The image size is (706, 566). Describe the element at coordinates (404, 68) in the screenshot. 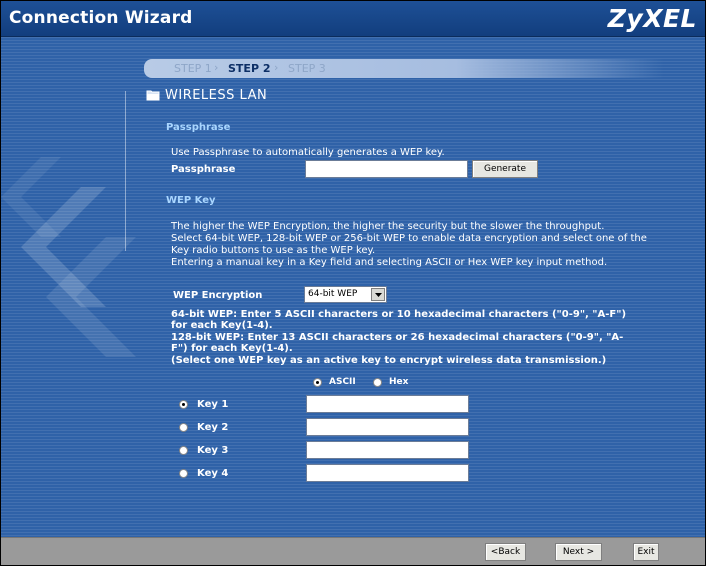

I see `wizard-steps: STEP 1 › STEP 2 › STEP 3` at that location.